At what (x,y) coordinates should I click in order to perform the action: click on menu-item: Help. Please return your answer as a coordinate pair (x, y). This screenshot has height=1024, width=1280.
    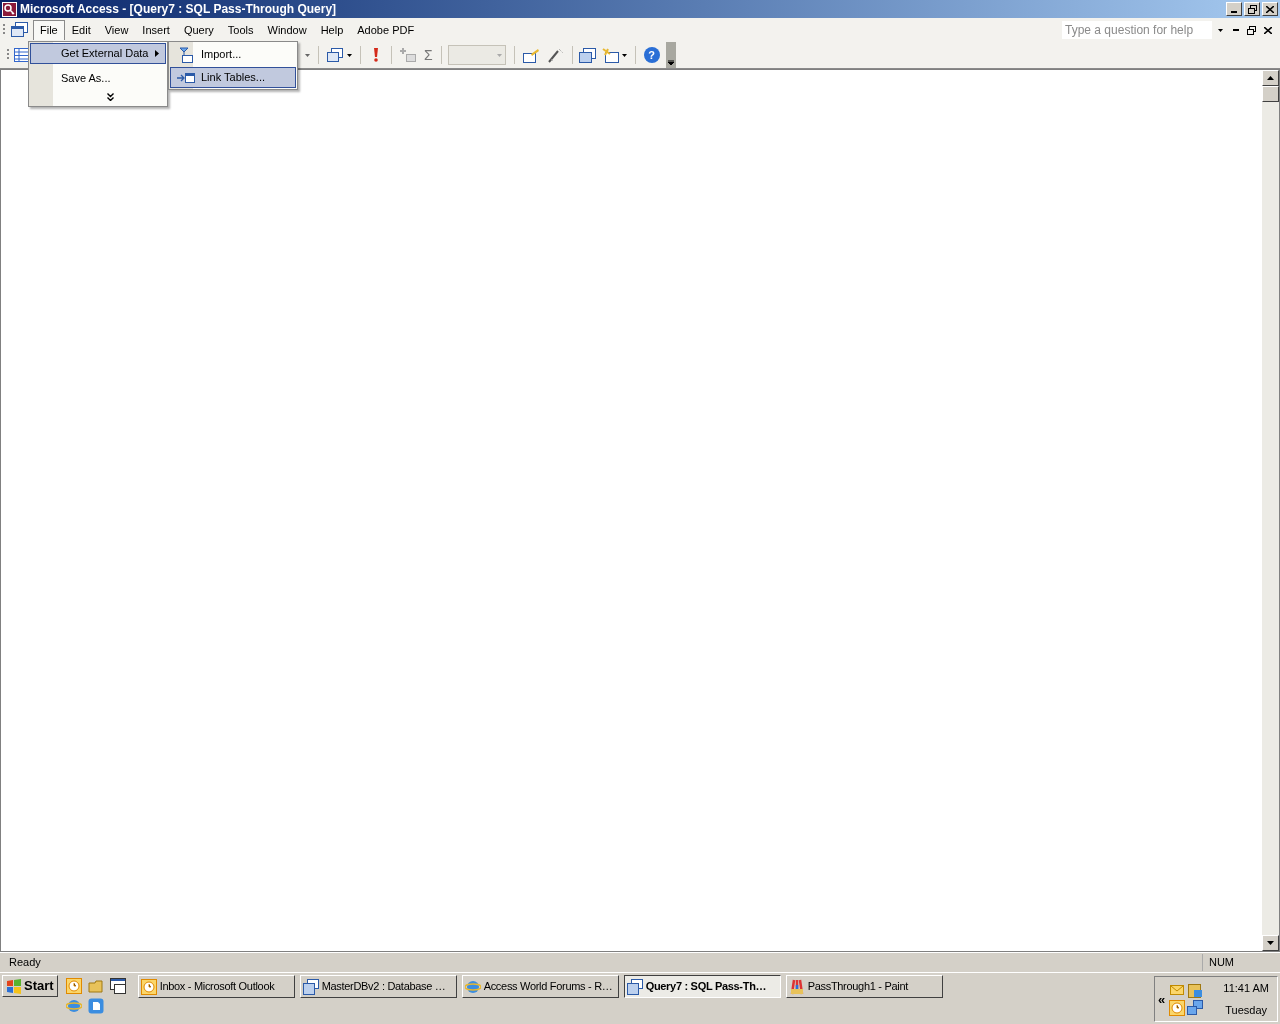
    Looking at the image, I should click on (332, 30).